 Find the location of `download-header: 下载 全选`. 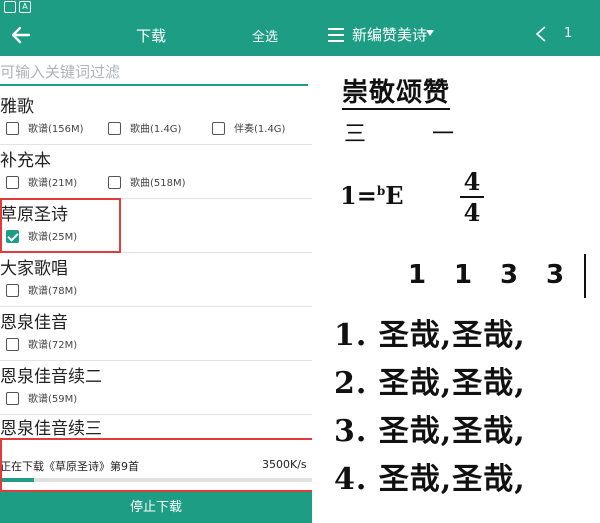

download-header: 下载 全选 is located at coordinates (156, 35).